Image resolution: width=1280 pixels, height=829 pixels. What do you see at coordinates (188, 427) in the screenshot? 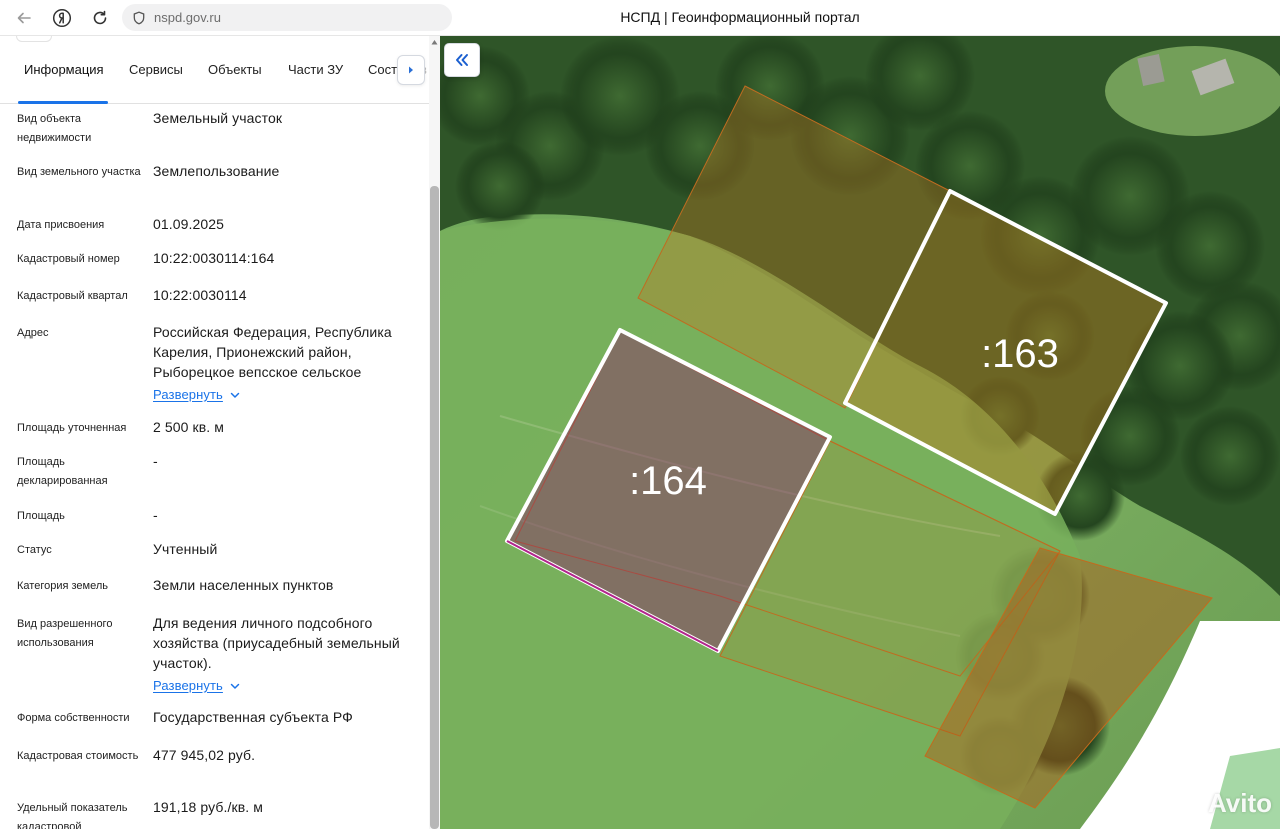
I see `field-value: 2 500 кв. м` at bounding box center [188, 427].